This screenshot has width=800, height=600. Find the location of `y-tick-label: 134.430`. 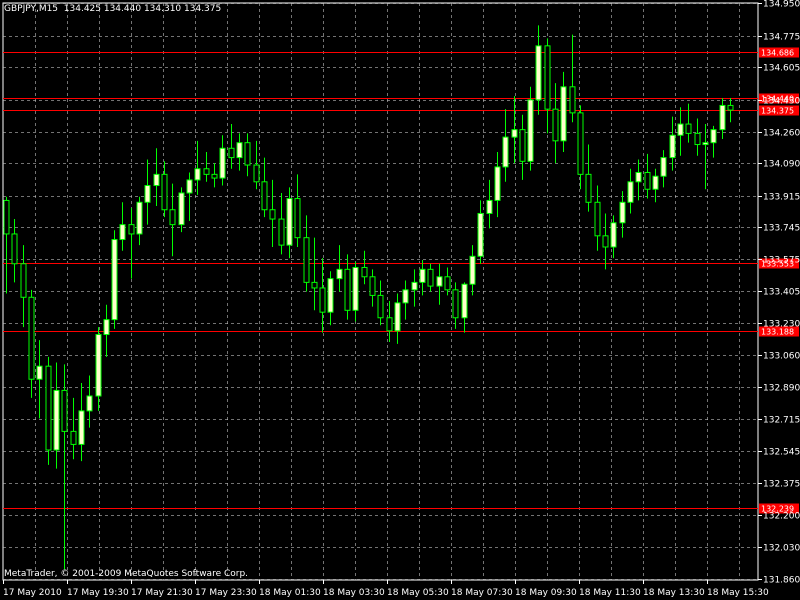

y-tick-label: 134.430 is located at coordinates (781, 102).